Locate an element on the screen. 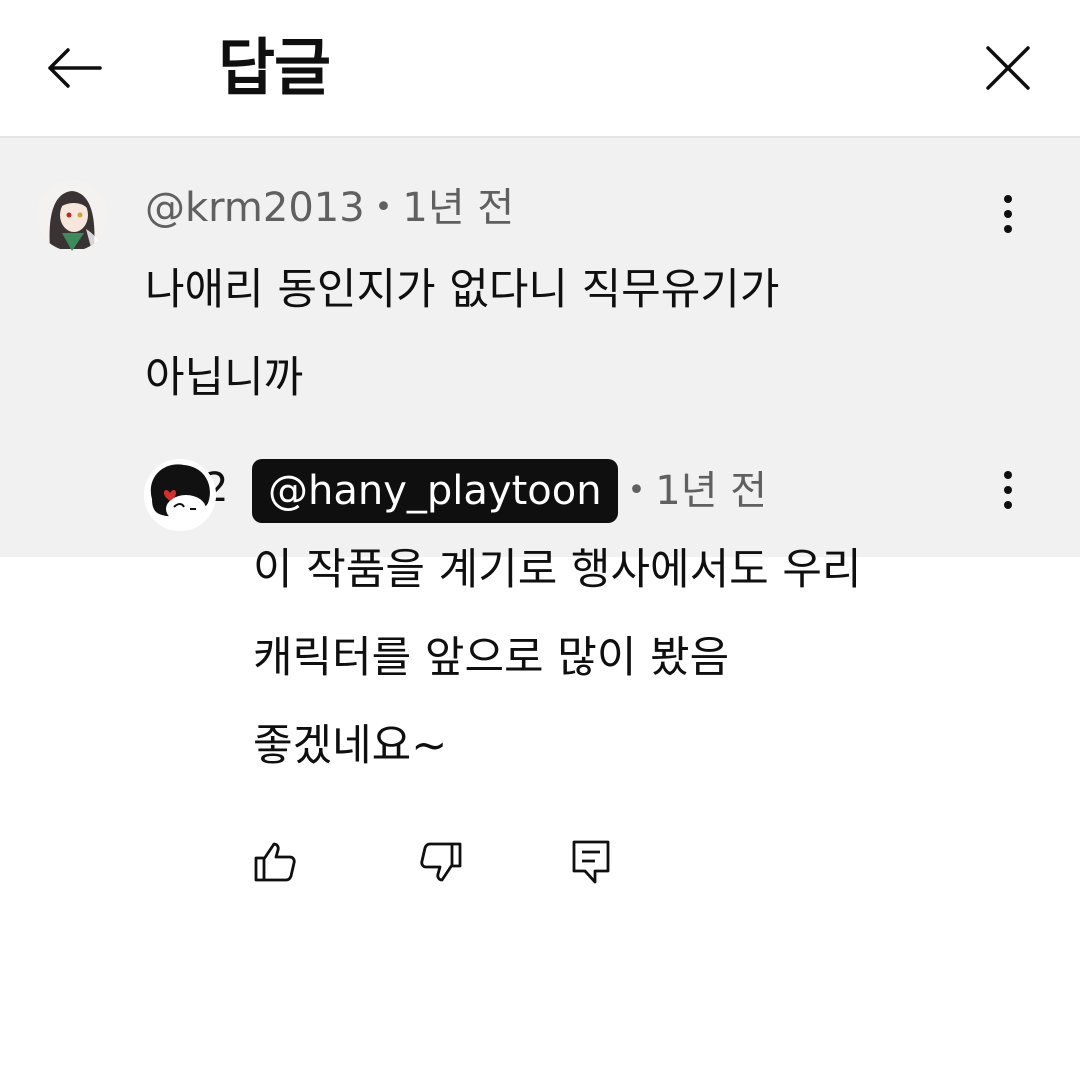  comment-time: 1년 전 is located at coordinates (458, 208).